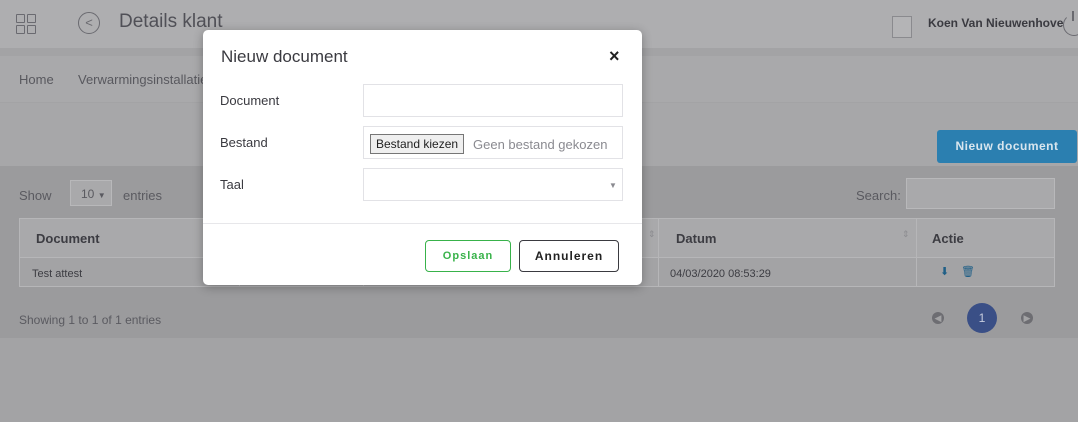 The height and width of the screenshot is (422, 1078). What do you see at coordinates (250, 100) in the screenshot?
I see `document-label: Document` at bounding box center [250, 100].